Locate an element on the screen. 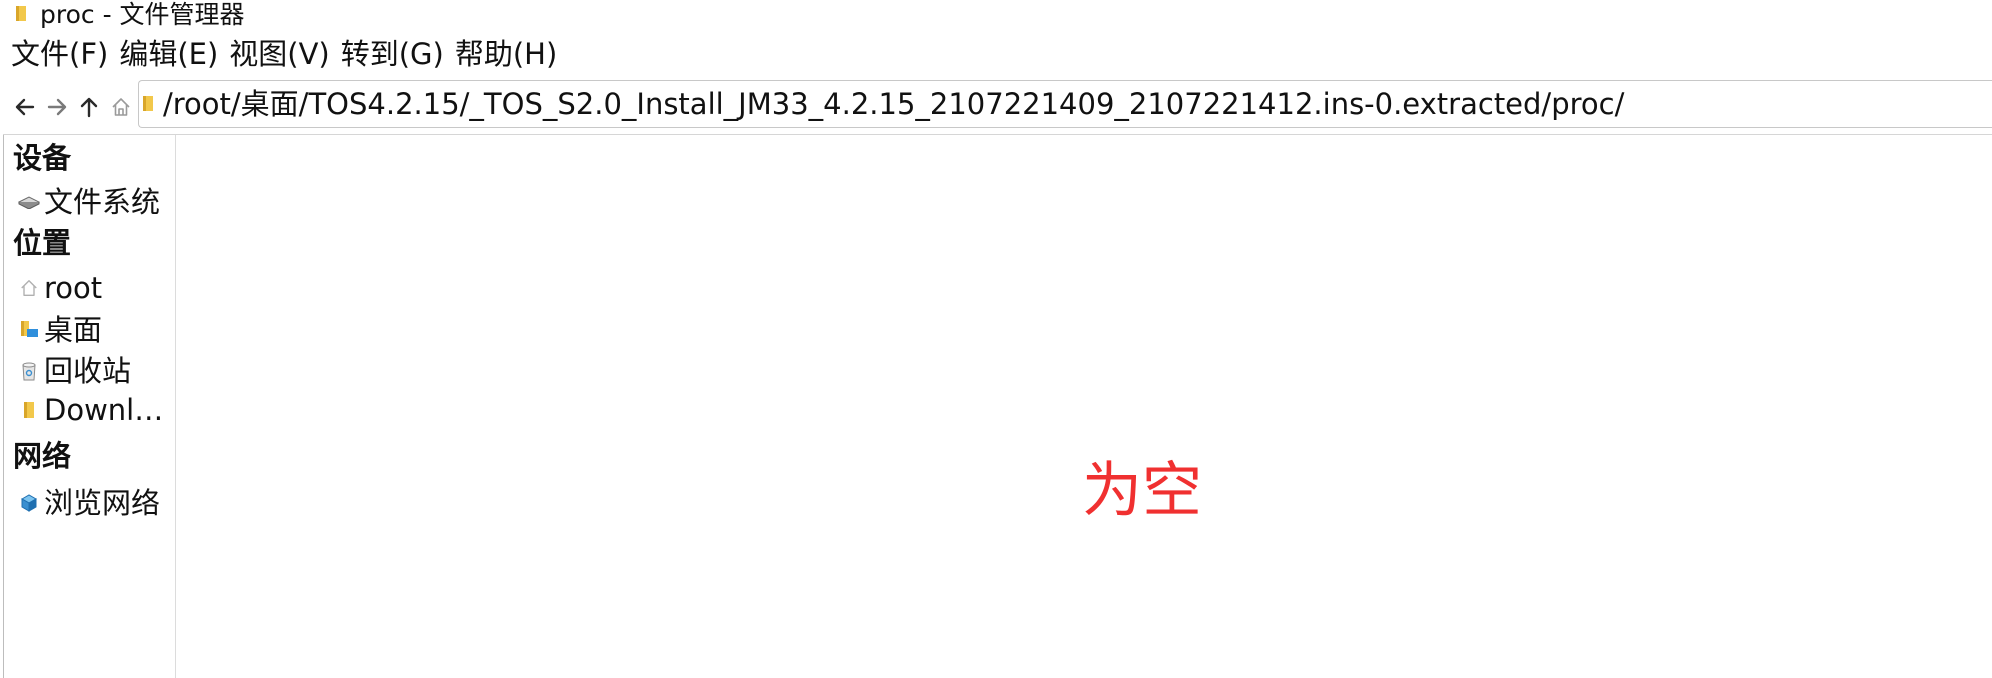 This screenshot has width=1992, height=678. network-icon is located at coordinates (29, 503).